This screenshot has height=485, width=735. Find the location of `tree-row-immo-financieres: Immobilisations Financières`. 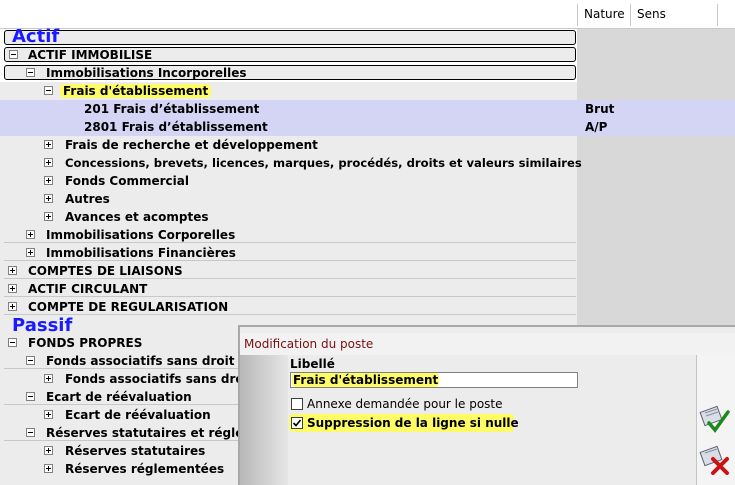

tree-row-immo-financieres: Immobilisations Financières is located at coordinates (367, 253).